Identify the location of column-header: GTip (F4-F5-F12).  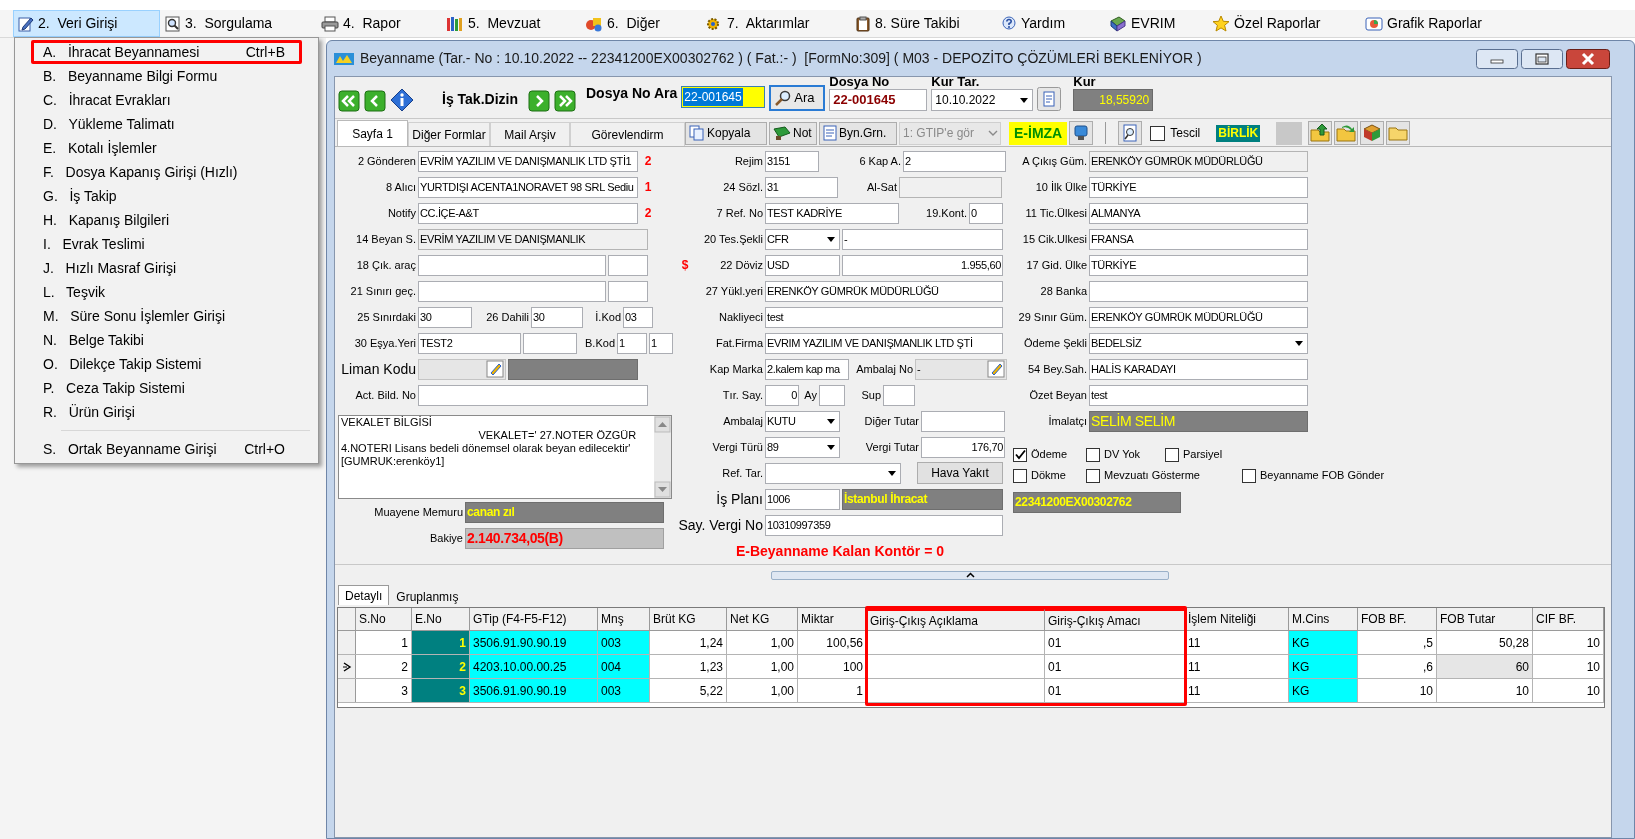
(534, 619).